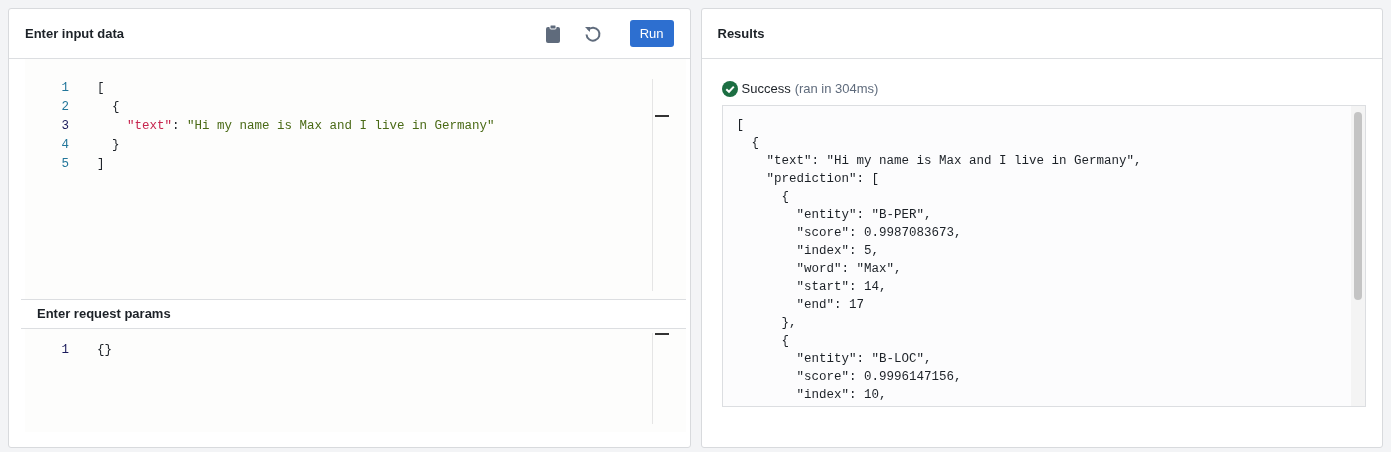 This screenshot has width=1391, height=452. What do you see at coordinates (823, 179) in the screenshot?
I see `code-line: "prediction": [` at bounding box center [823, 179].